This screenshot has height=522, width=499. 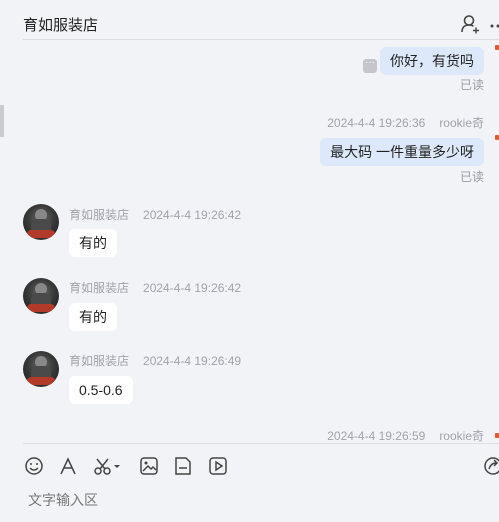 I want to click on message-meta: 2024-4-4 19:26:36 rookie奇, so click(x=405, y=122).